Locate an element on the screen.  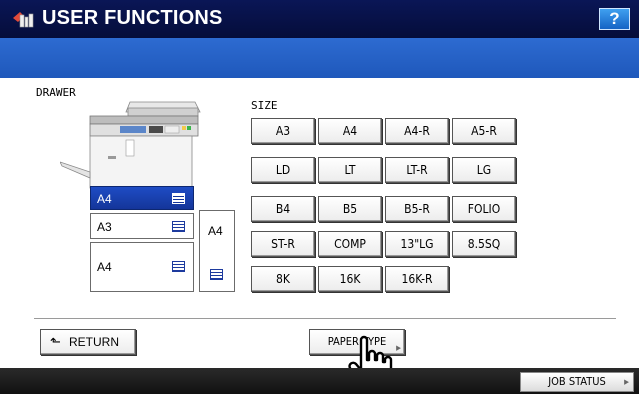
size-button-folio: FOLIO is located at coordinates (484, 209).